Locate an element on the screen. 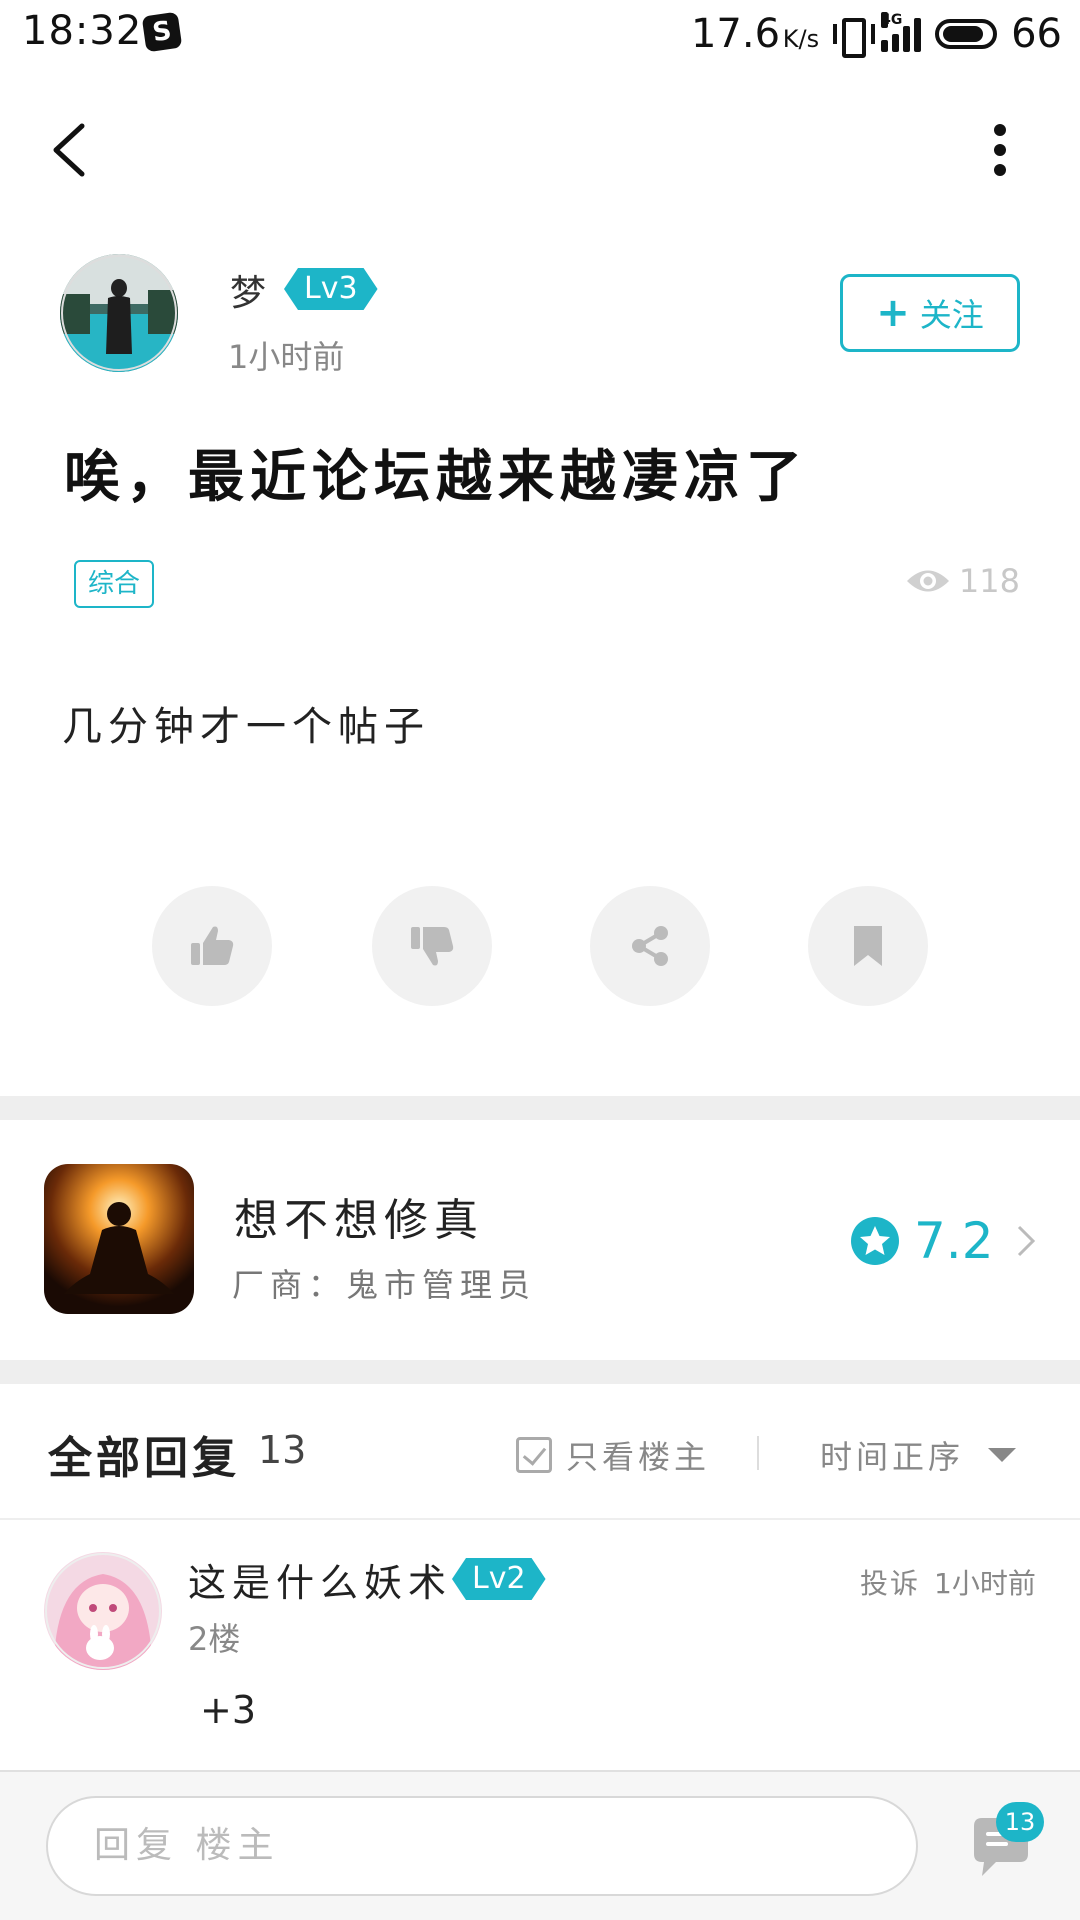 This screenshot has width=1080, height=1920. post-actions is located at coordinates (540, 946).